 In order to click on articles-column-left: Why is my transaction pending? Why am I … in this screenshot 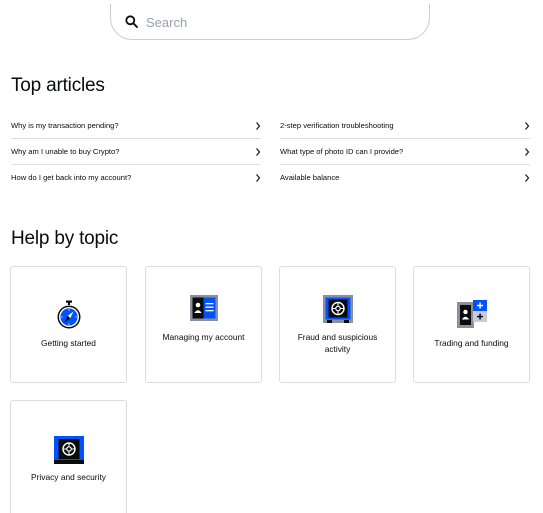, I will do `click(136, 152)`.